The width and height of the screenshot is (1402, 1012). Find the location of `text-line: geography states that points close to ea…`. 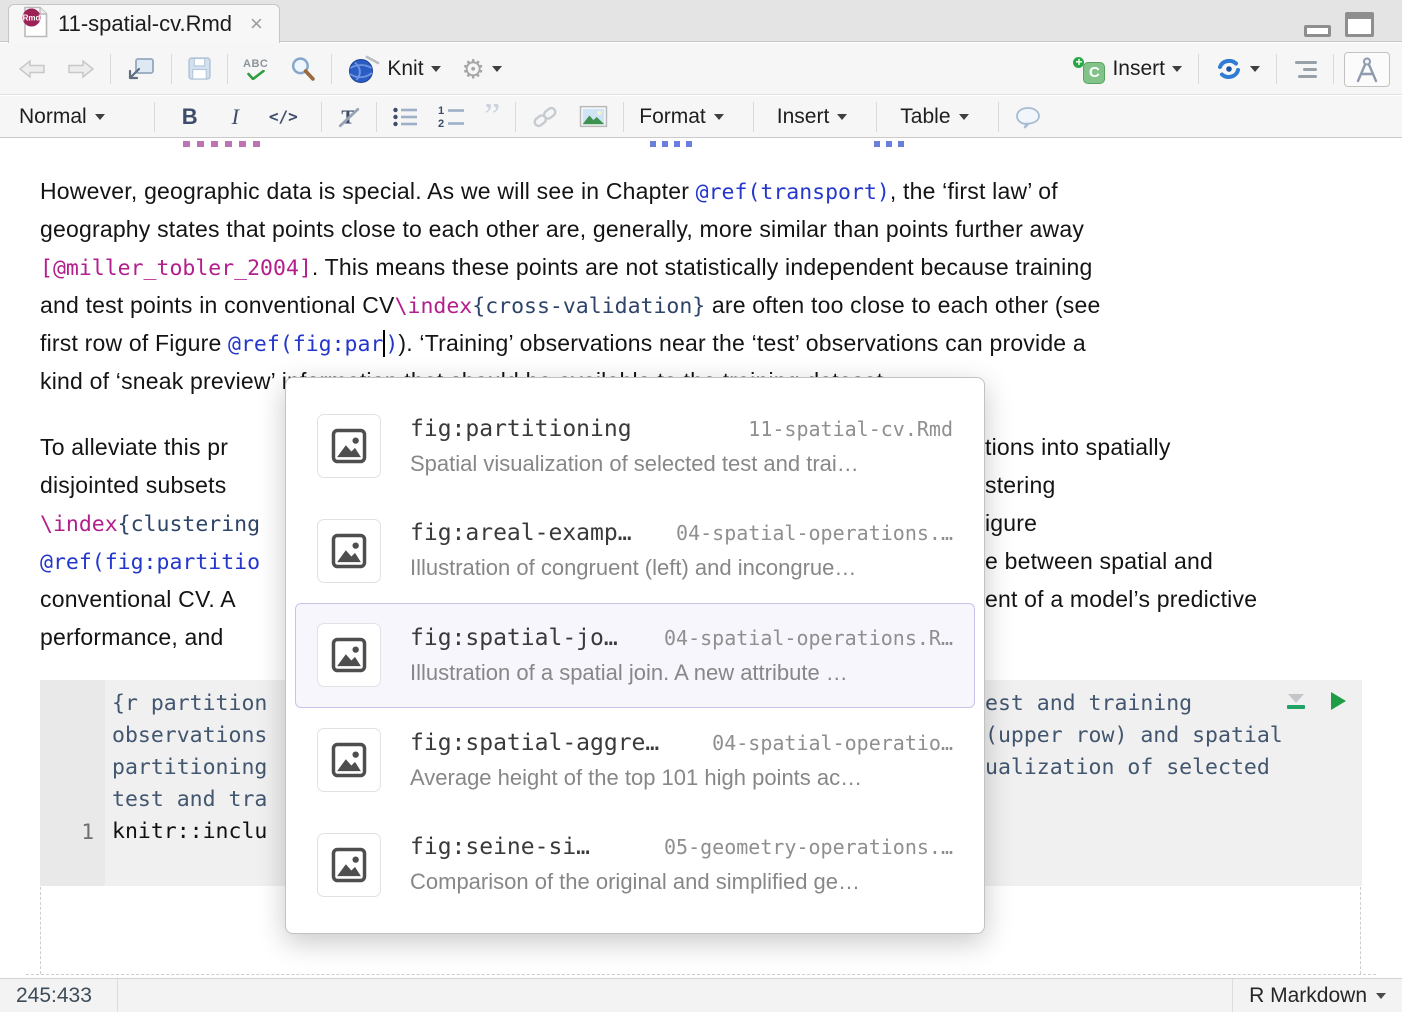

text-line: geography states that points close to ea… is located at coordinates (705, 229).